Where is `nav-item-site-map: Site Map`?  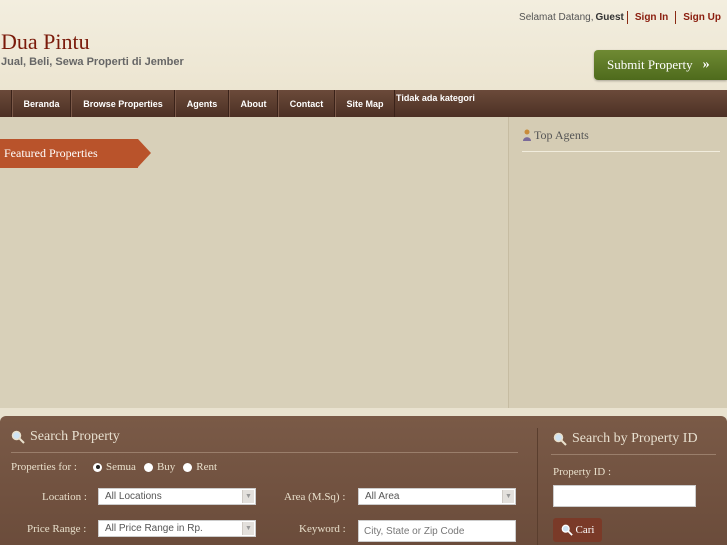
nav-item-site-map: Site Map is located at coordinates (365, 103).